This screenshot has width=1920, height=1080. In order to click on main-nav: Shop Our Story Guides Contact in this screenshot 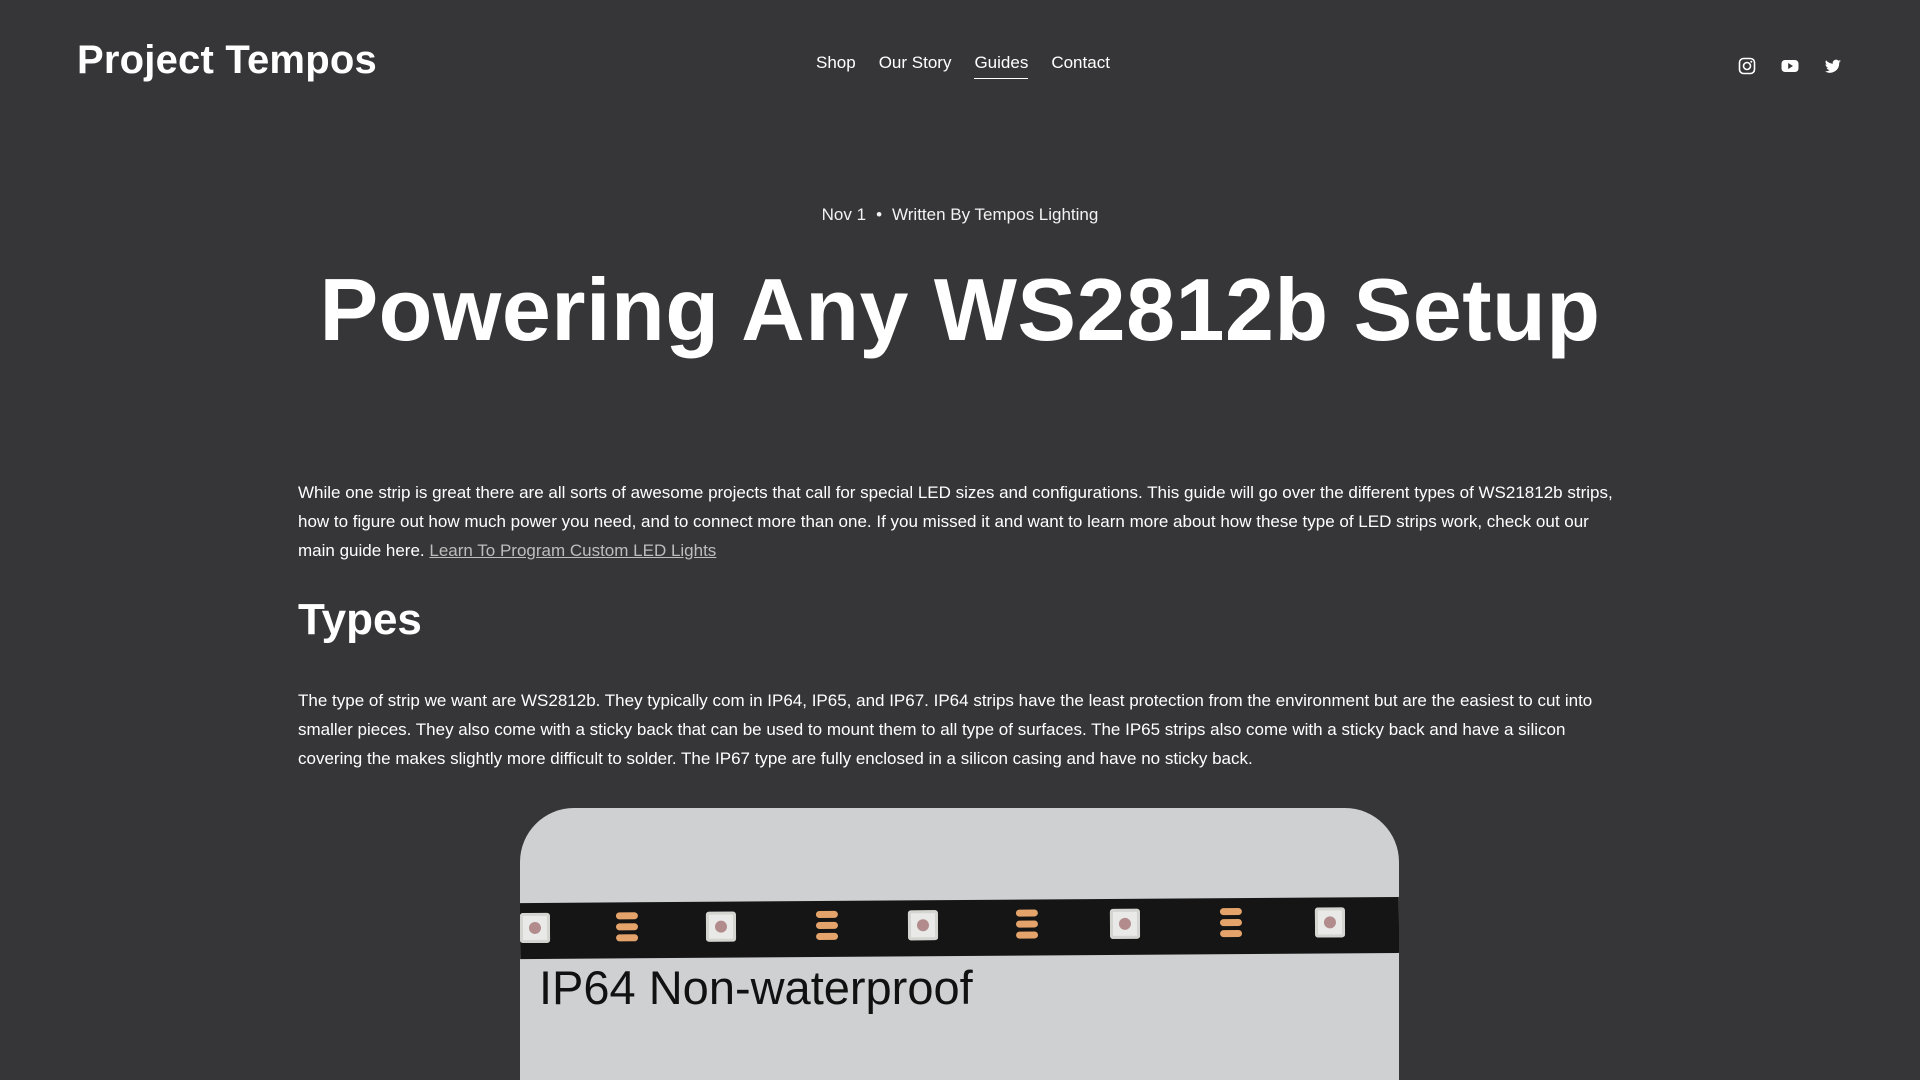, I will do `click(963, 66)`.